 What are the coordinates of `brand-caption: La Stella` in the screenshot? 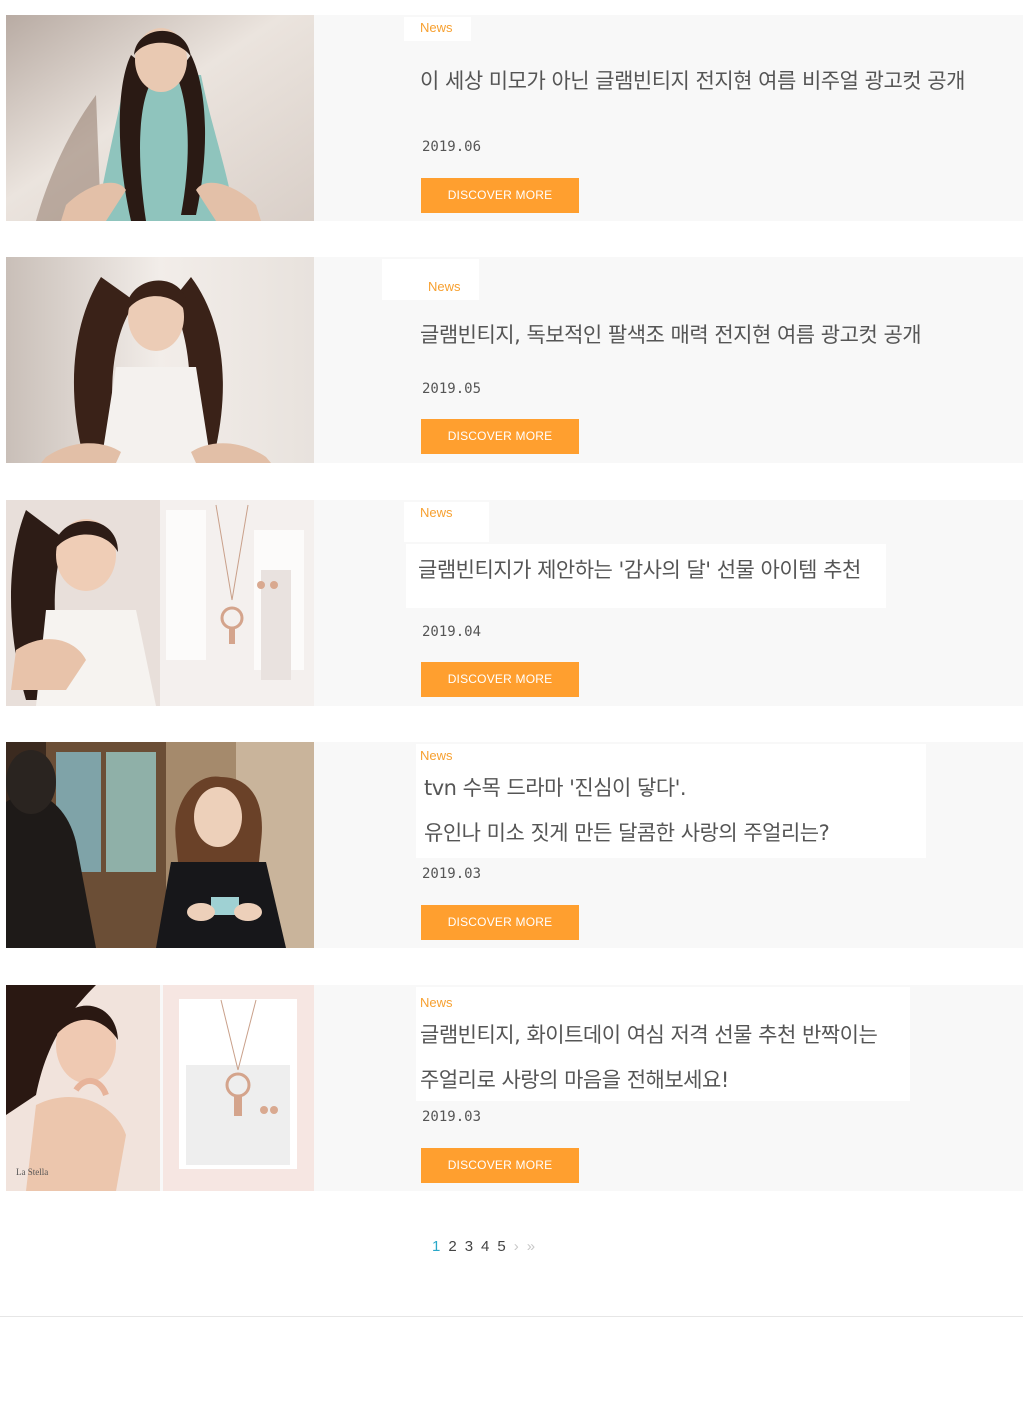 It's located at (32, 1172).